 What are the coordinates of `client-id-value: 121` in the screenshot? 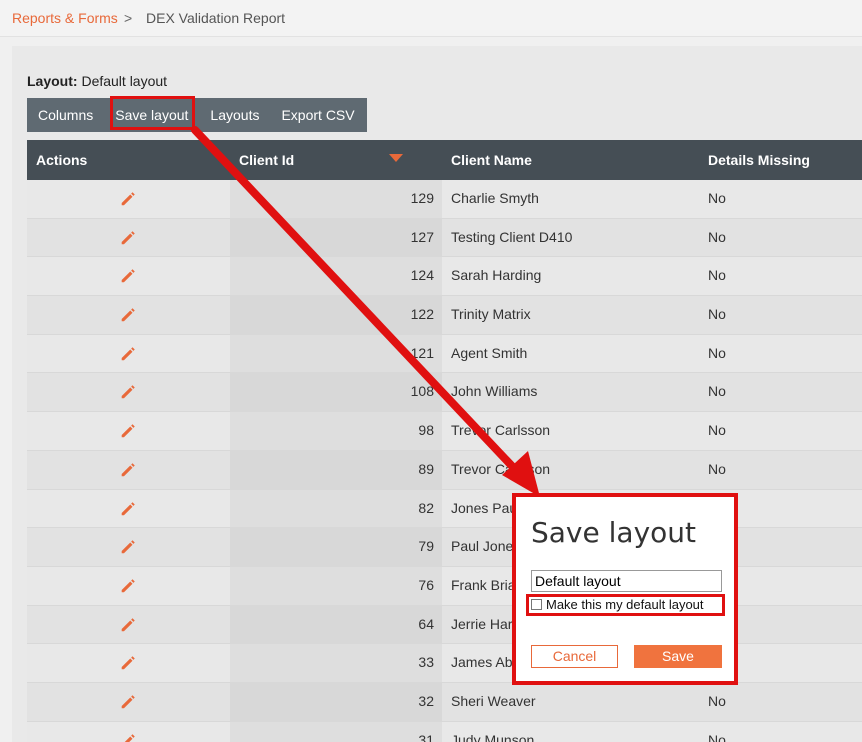 It's located at (422, 352).